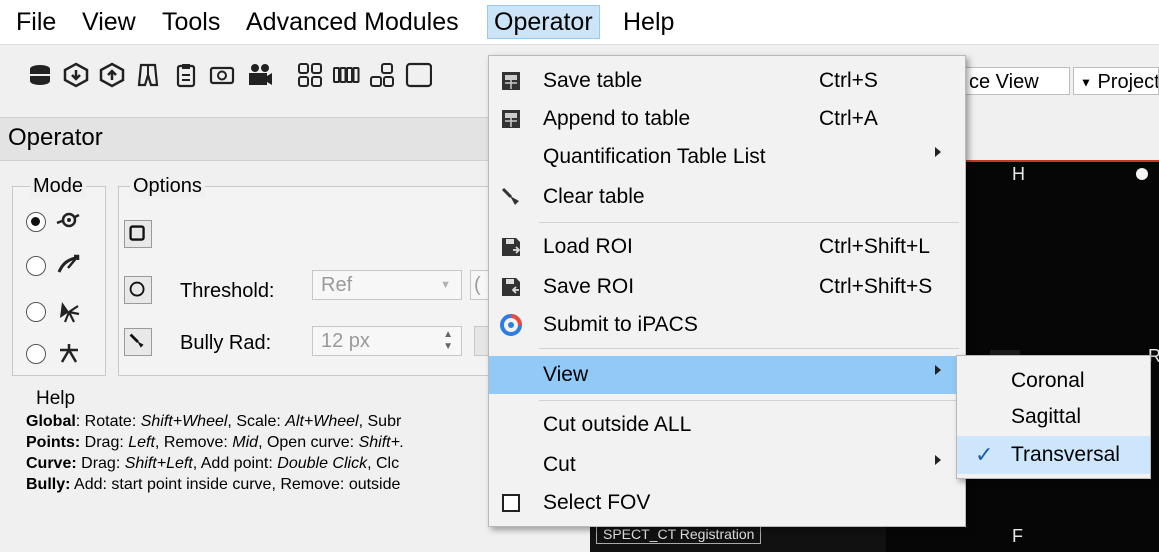 The height and width of the screenshot is (552, 1159). What do you see at coordinates (511, 325) in the screenshot?
I see `ipacs-logo-icon` at bounding box center [511, 325].